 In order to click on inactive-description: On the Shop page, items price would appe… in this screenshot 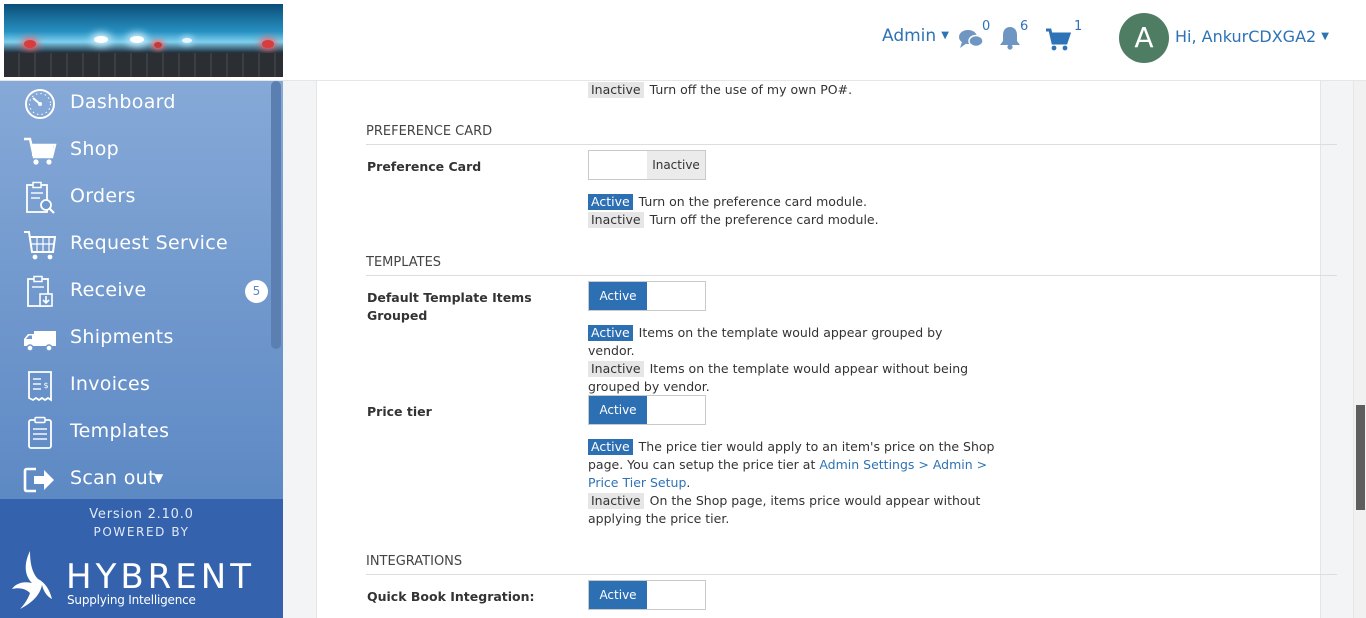, I will do `click(784, 509)`.